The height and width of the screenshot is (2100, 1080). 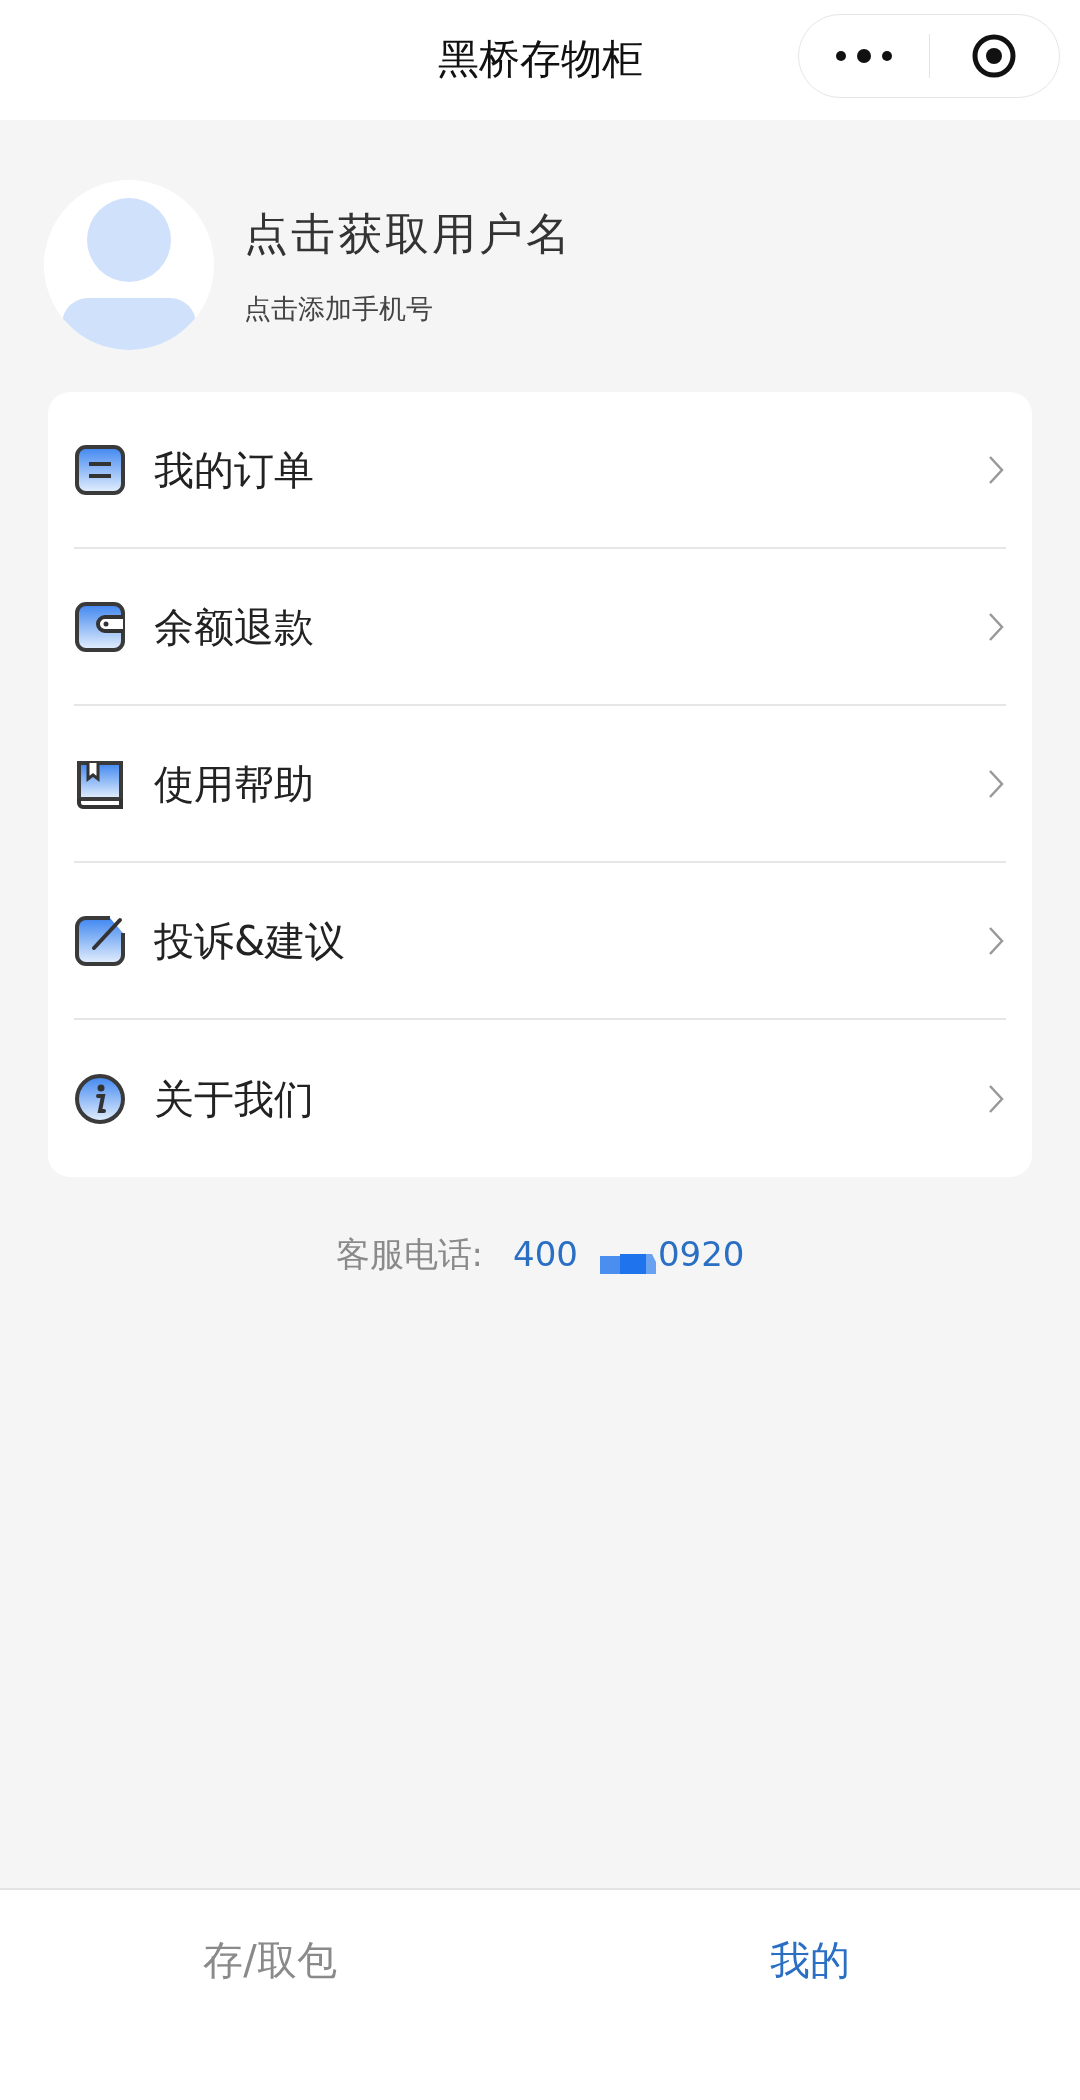 I want to click on menu-item: 投诉&建议, so click(x=540, y=941).